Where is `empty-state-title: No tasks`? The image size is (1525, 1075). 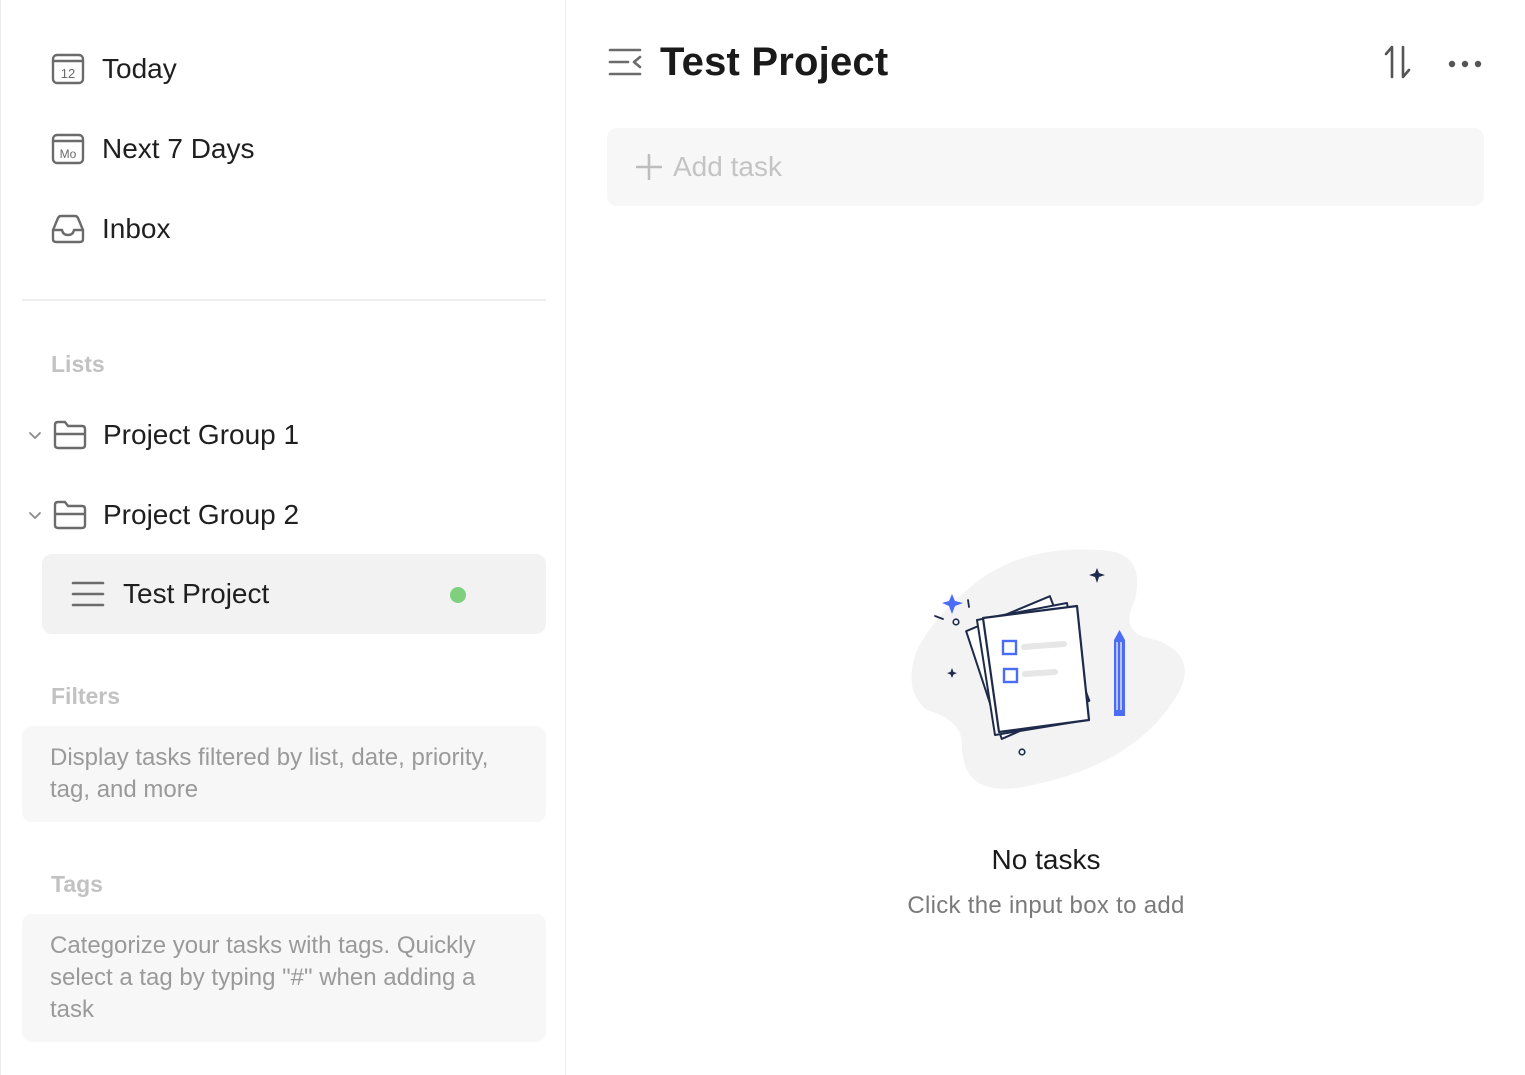 empty-state-title: No tasks is located at coordinates (1046, 859).